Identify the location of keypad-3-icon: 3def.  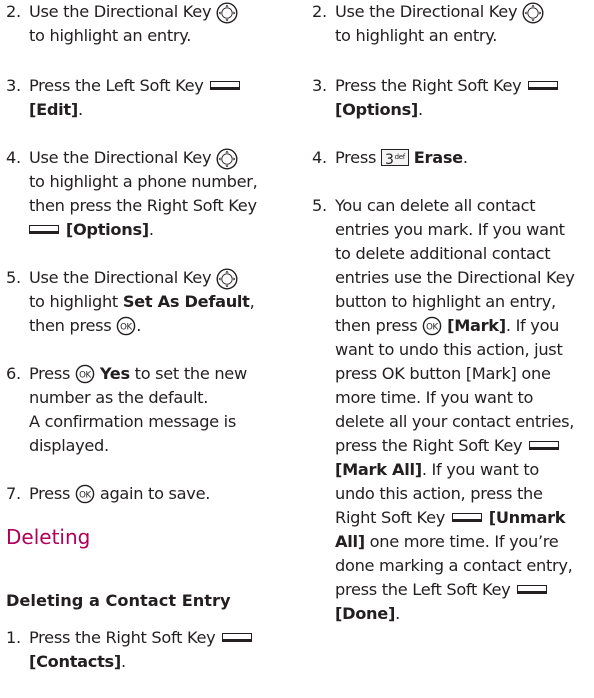
(394, 158).